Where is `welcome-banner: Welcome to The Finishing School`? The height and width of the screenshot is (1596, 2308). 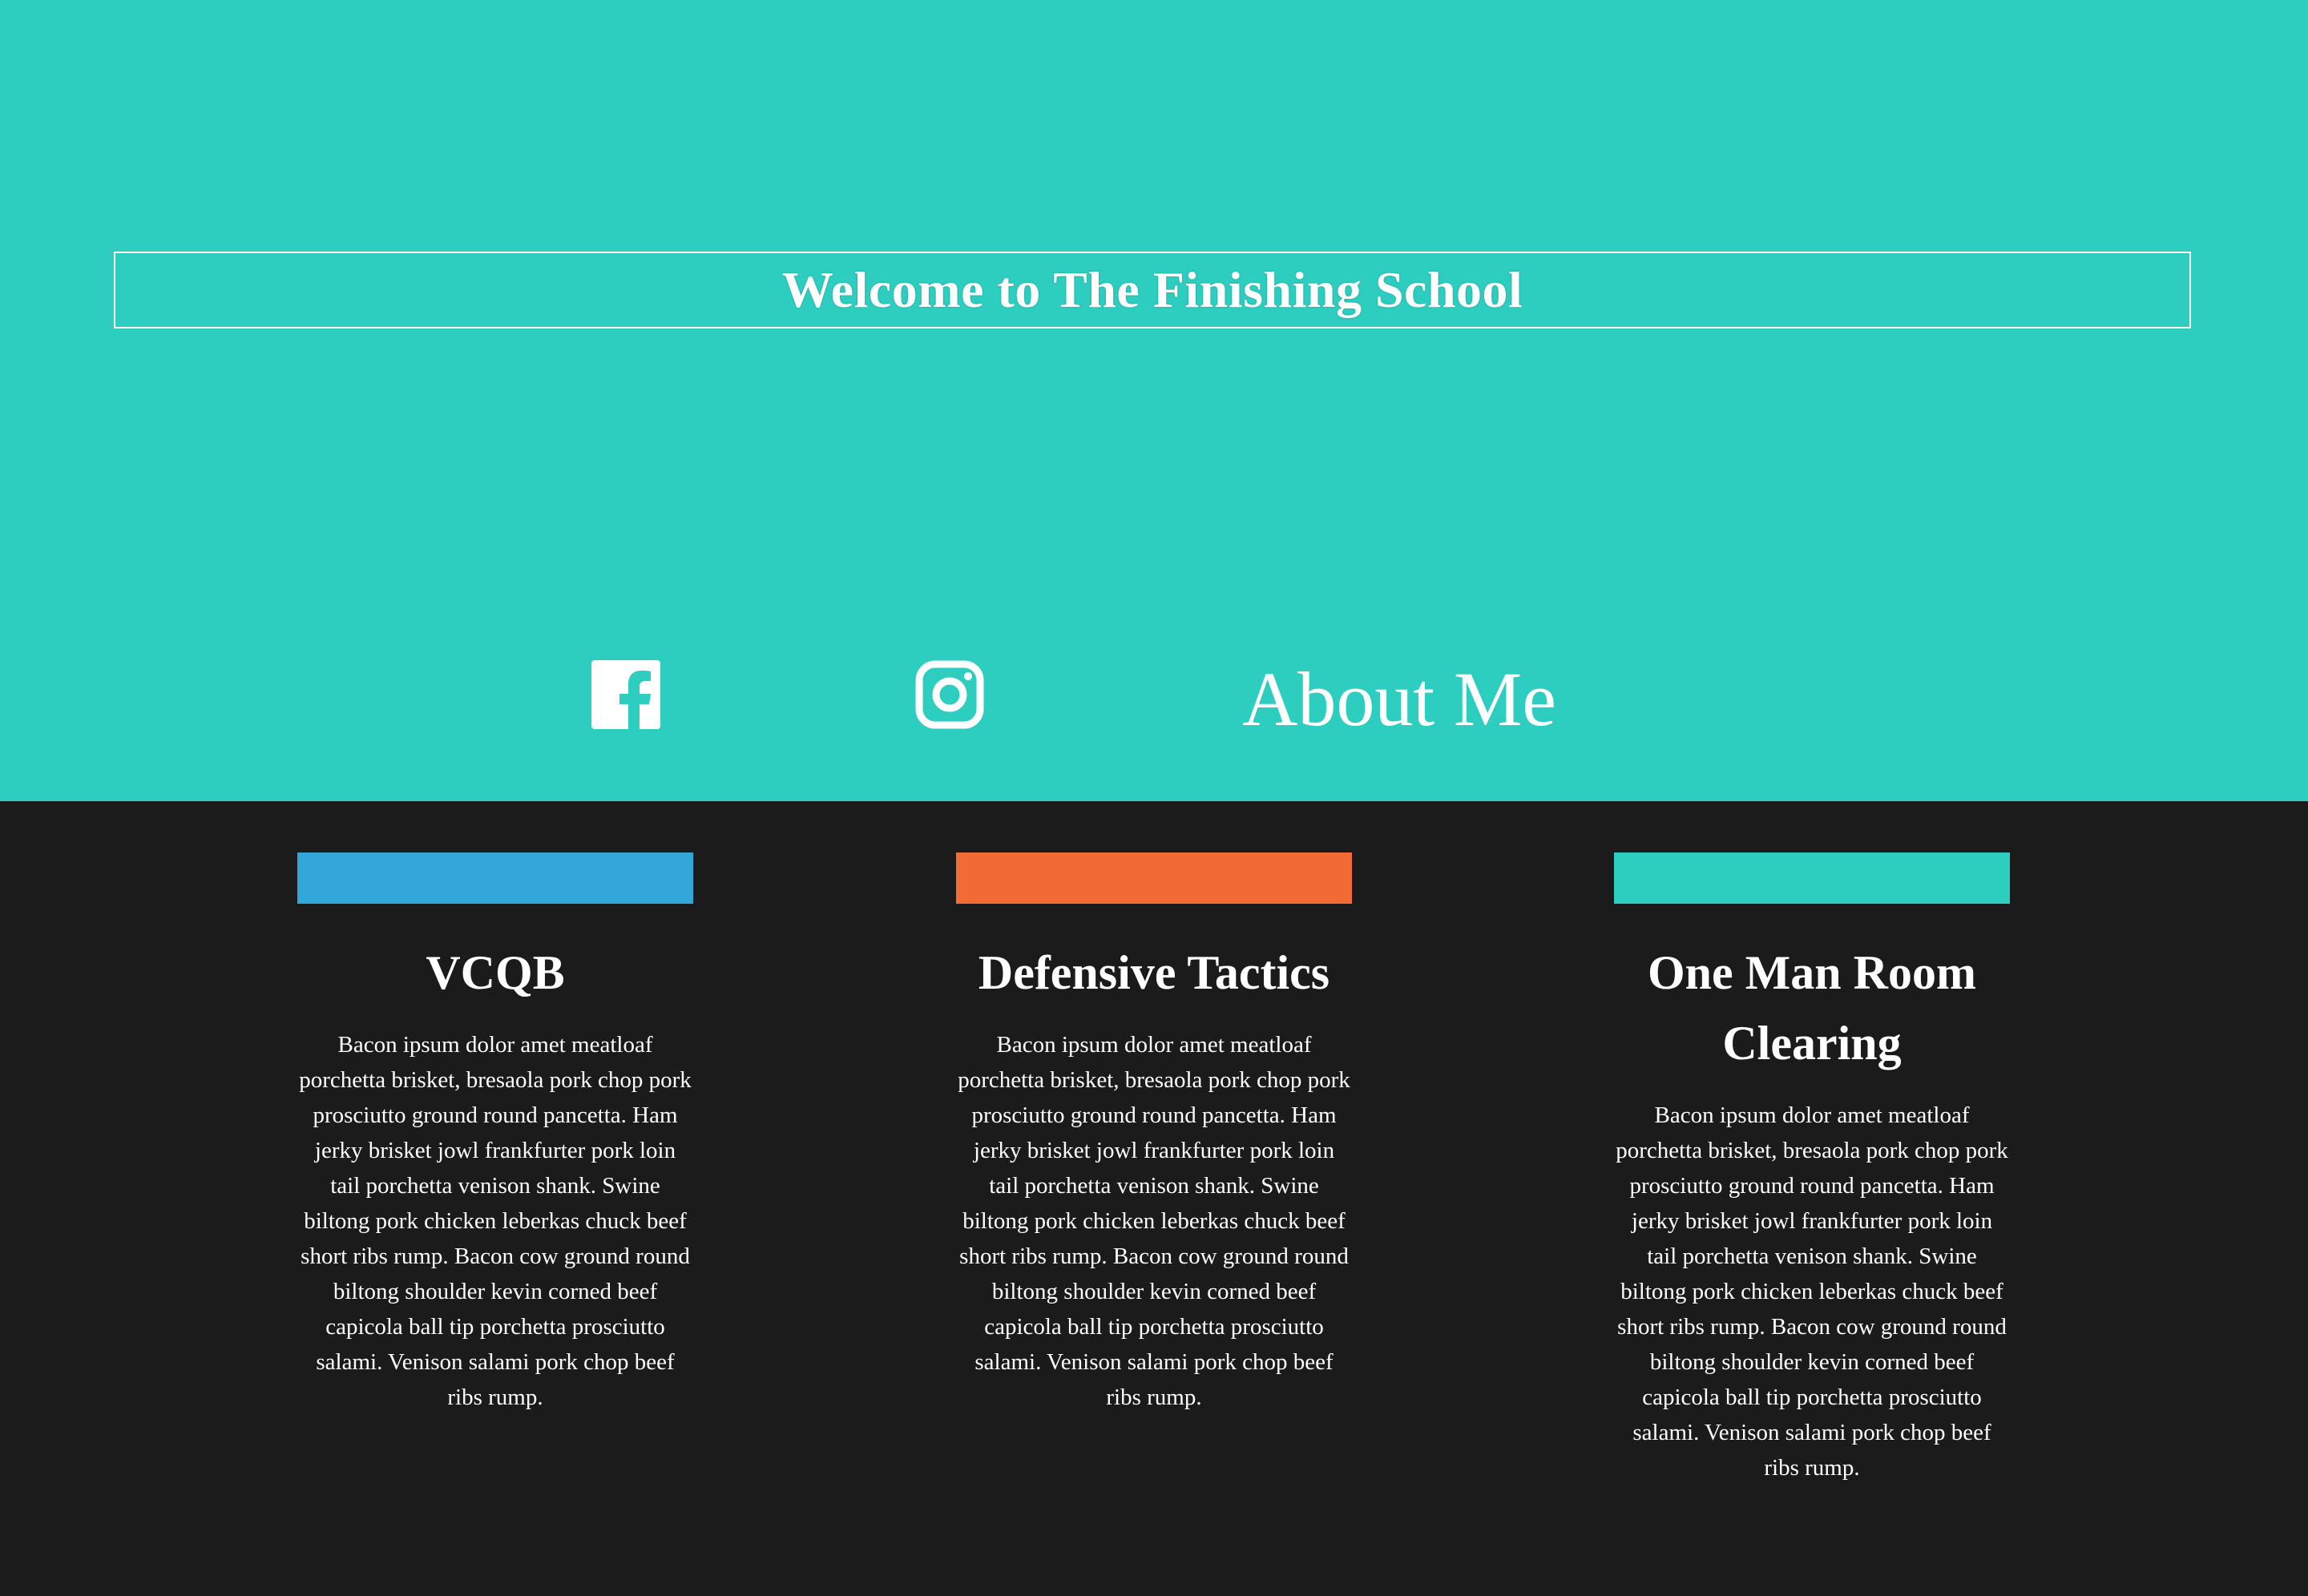 welcome-banner: Welcome to The Finishing School is located at coordinates (1152, 290).